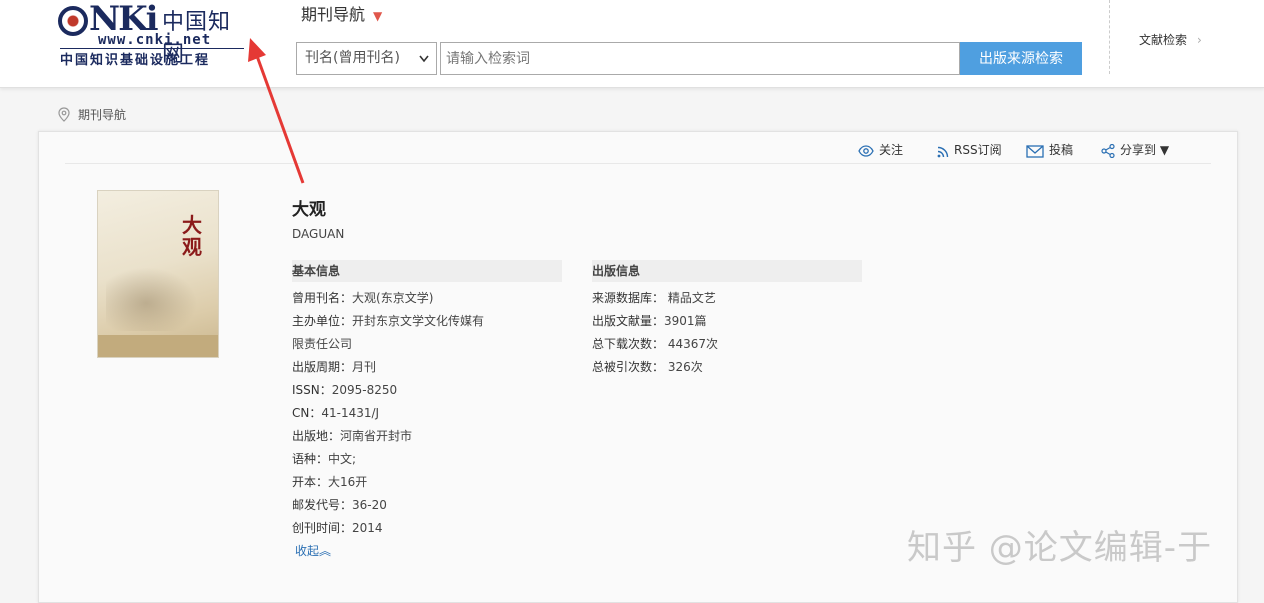 This screenshot has height=603, width=1264. I want to click on info-label: 开本：, so click(310, 482).